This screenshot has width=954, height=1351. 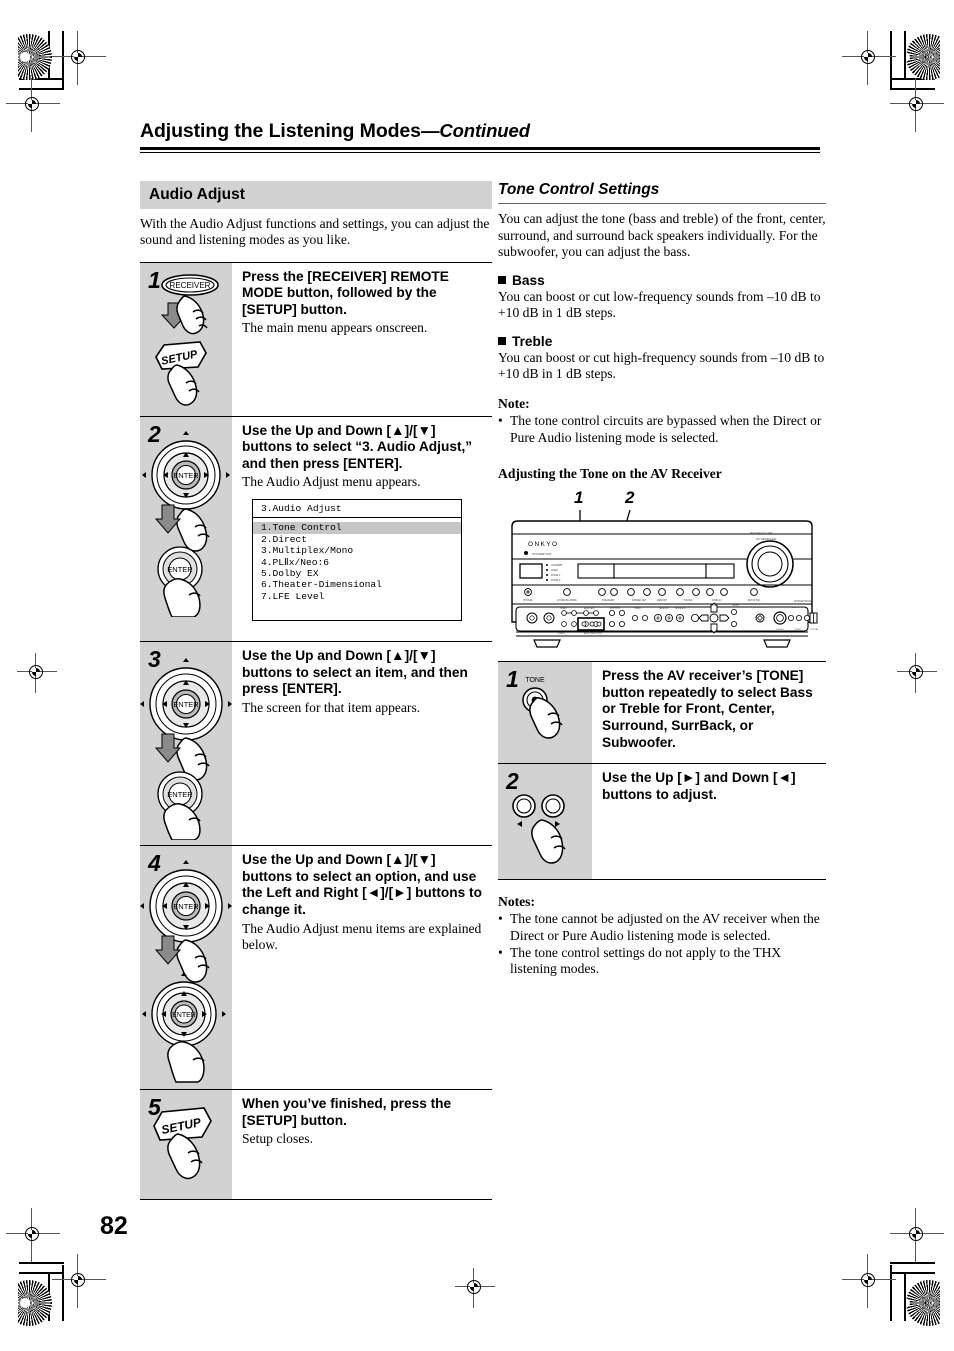 I want to click on step-body: The Audio Adjust menu appears., so click(x=331, y=482).